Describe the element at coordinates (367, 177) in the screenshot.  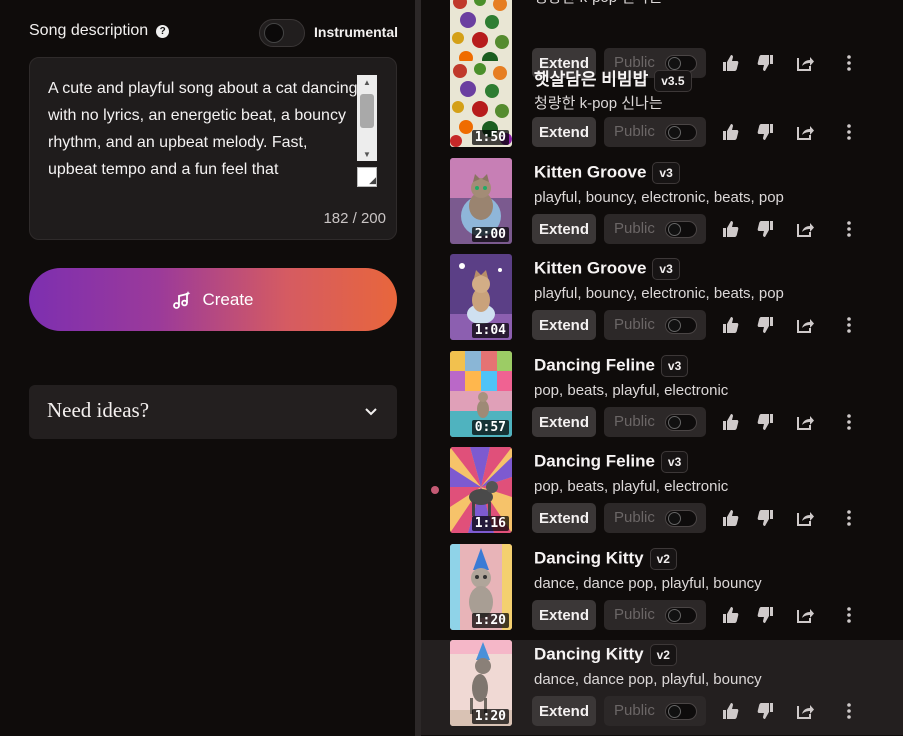
I see `resize-handle-icon: ◢` at that location.